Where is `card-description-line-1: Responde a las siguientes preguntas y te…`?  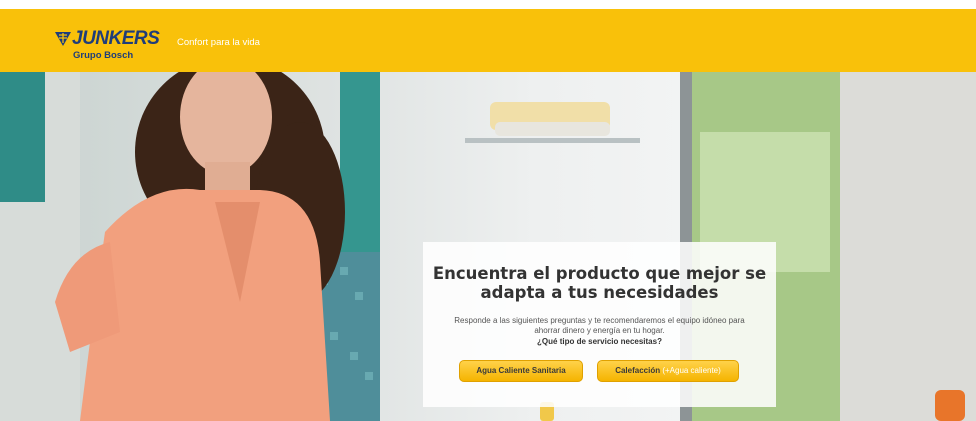
card-description-line-1: Responde a las siguientes preguntas y te… is located at coordinates (599, 320).